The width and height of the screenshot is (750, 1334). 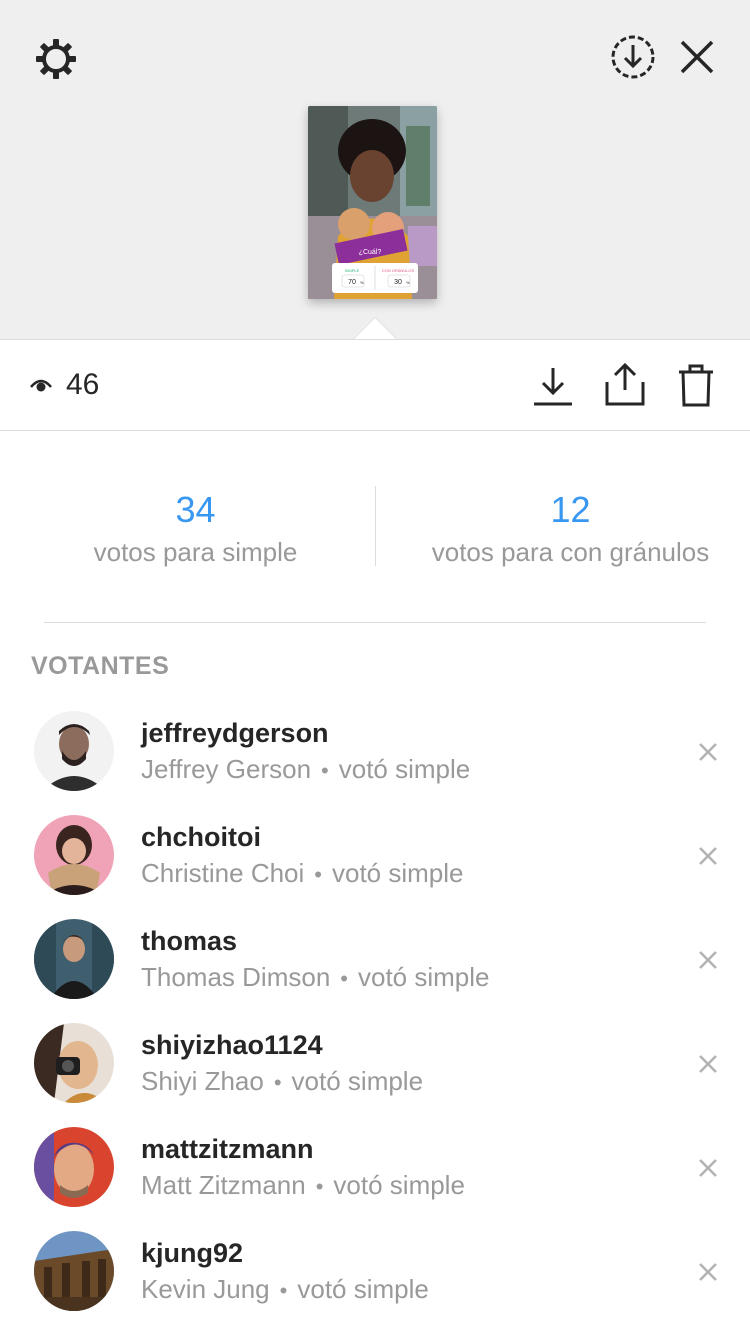 I want to click on story-toolbar: 46, so click(x=375, y=385).